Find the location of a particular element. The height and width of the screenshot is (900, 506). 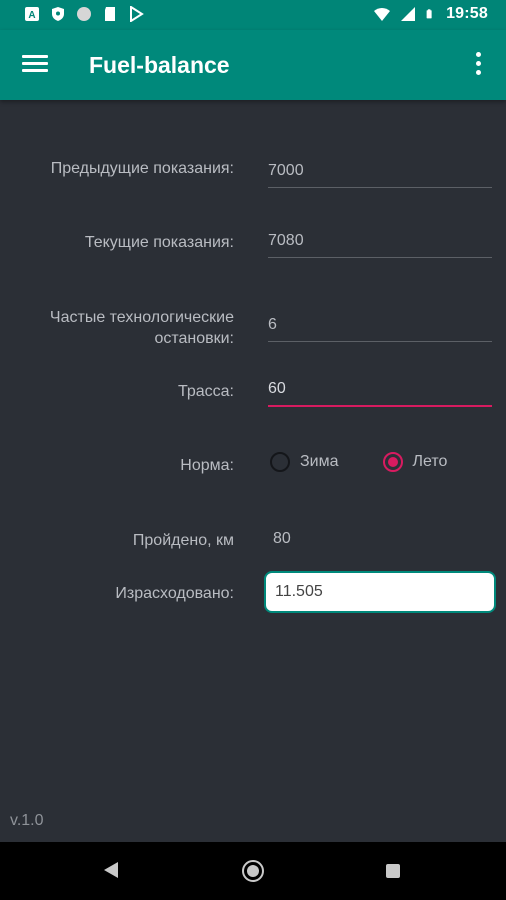

hamburger-menu-icon is located at coordinates (35, 65).